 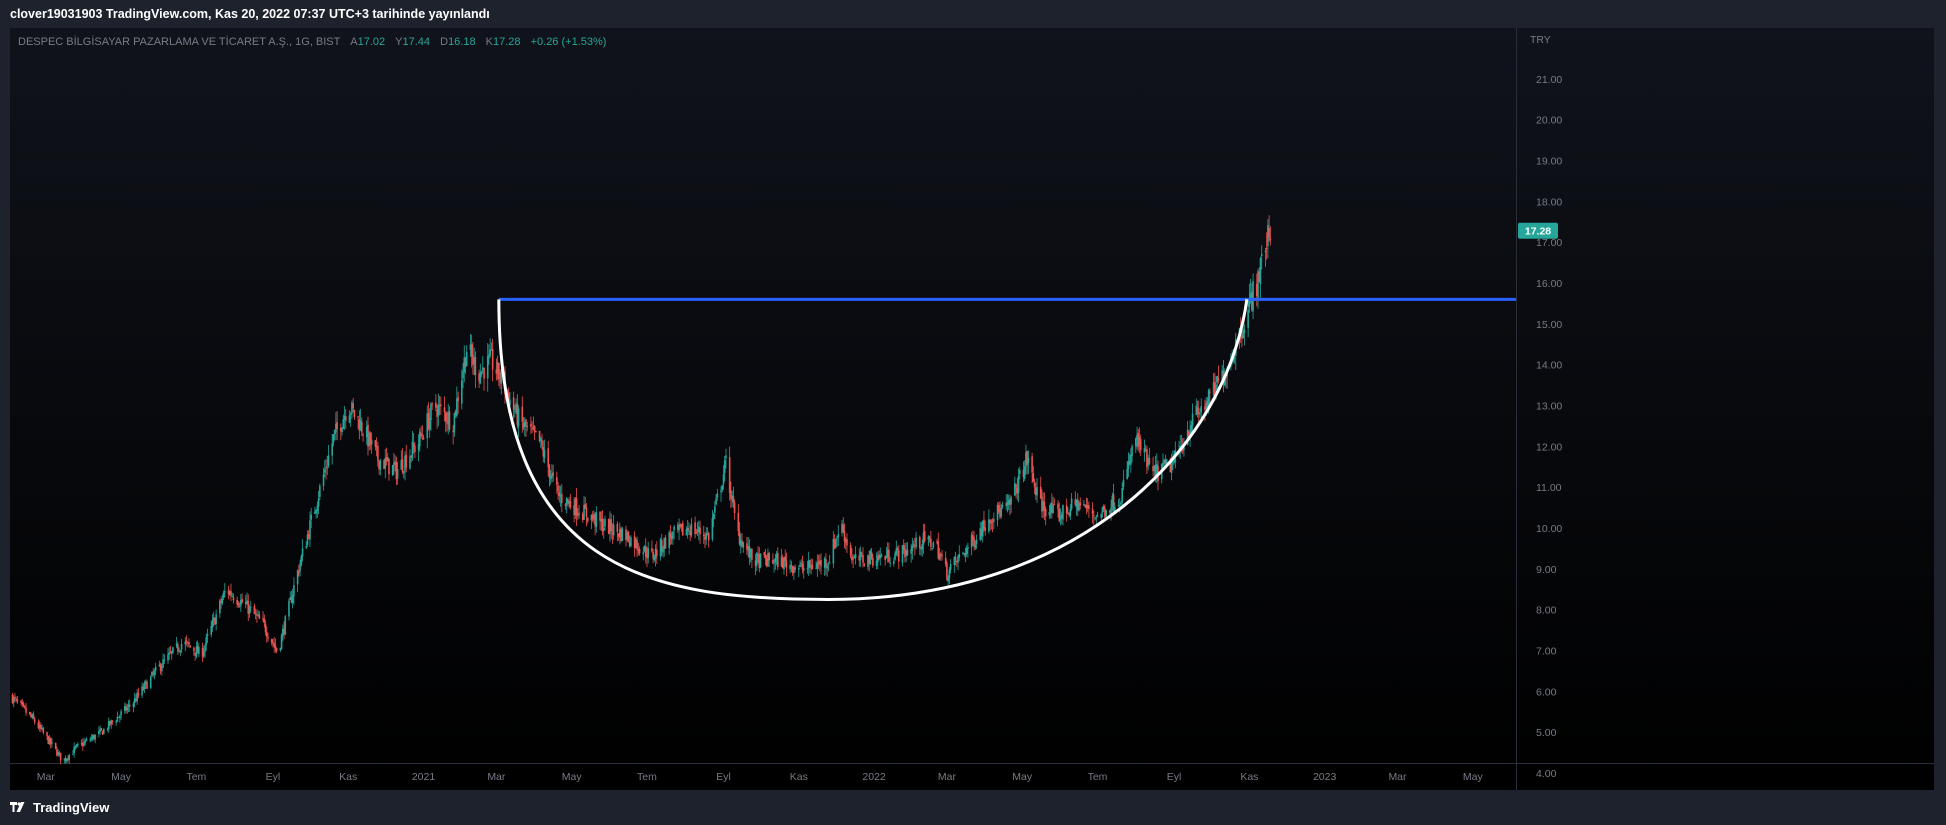 I want to click on last-price-label: 17.28, so click(x=1538, y=232).